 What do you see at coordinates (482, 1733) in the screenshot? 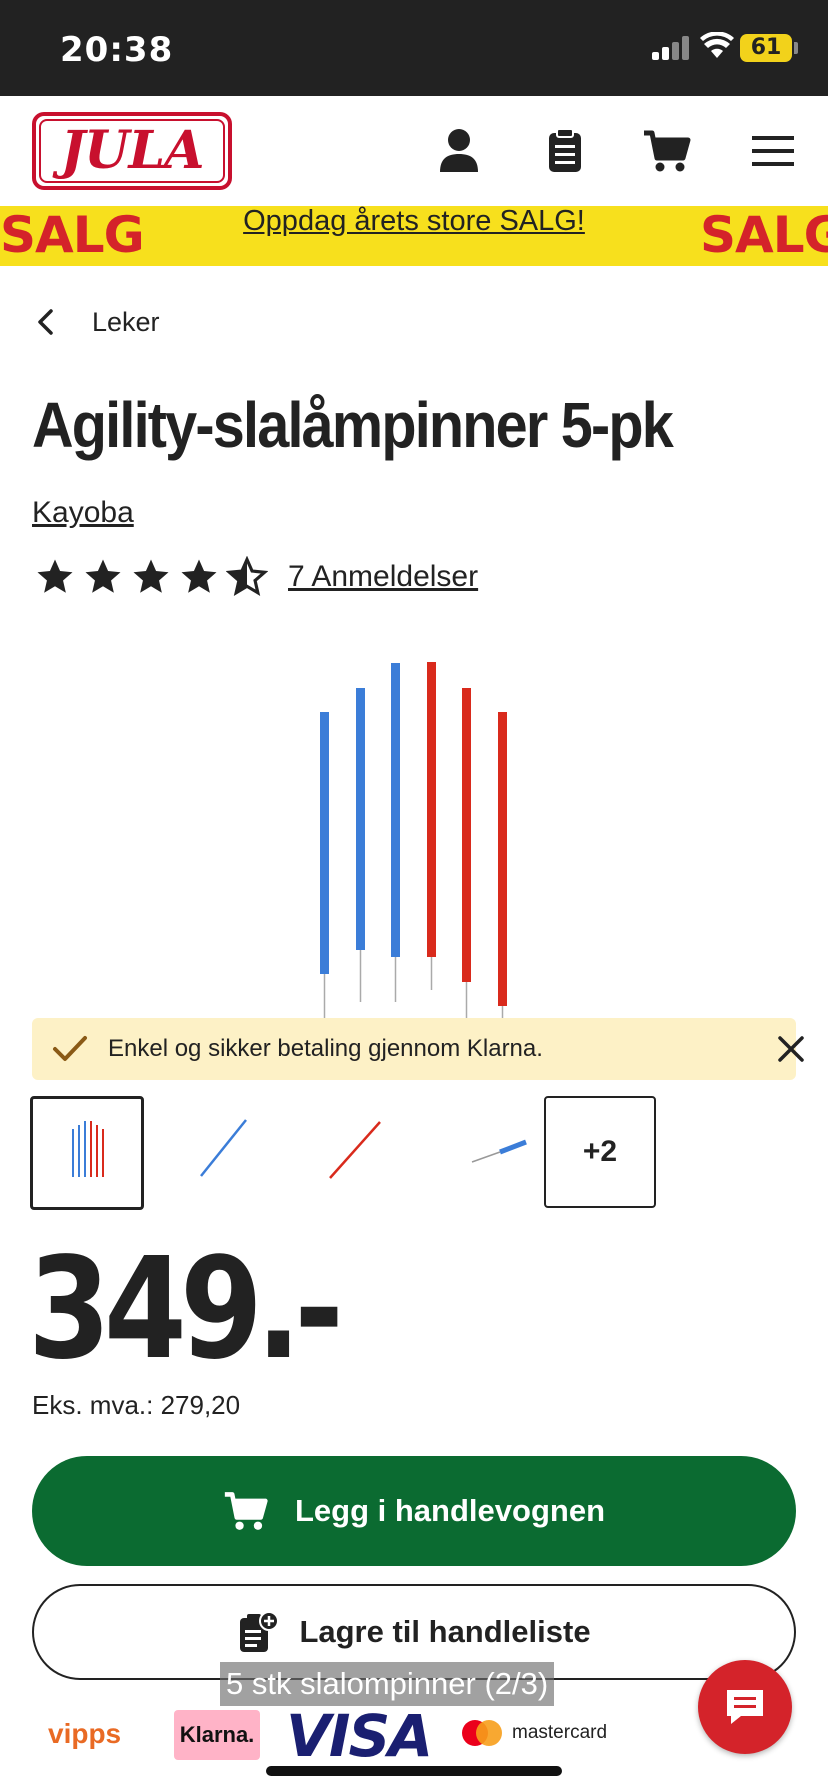
I see `mastercard-icon` at bounding box center [482, 1733].